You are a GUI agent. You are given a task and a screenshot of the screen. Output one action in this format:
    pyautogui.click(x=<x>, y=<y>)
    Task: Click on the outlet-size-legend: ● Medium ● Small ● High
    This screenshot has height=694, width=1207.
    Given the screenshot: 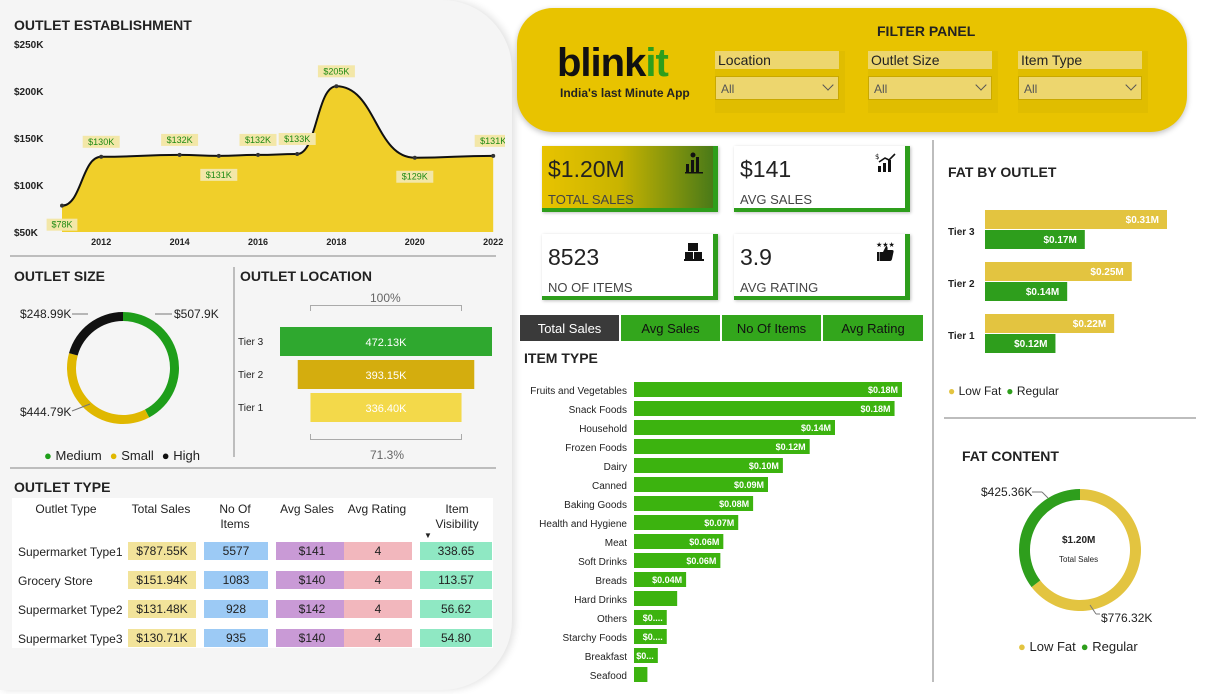 What is the action you would take?
    pyautogui.click(x=122, y=455)
    